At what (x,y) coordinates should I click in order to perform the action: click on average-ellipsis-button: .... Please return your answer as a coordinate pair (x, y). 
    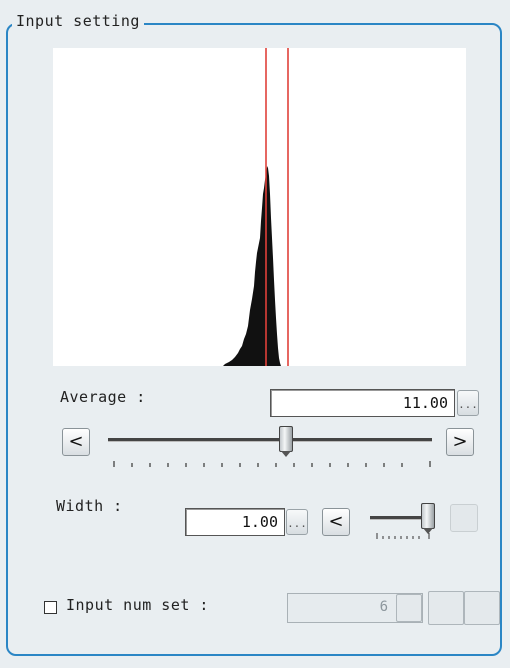
    Looking at the image, I should click on (468, 403).